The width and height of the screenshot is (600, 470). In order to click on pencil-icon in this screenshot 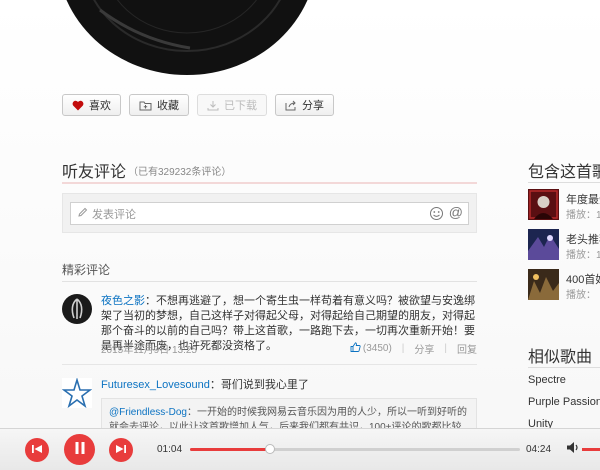, I will do `click(82, 214)`.